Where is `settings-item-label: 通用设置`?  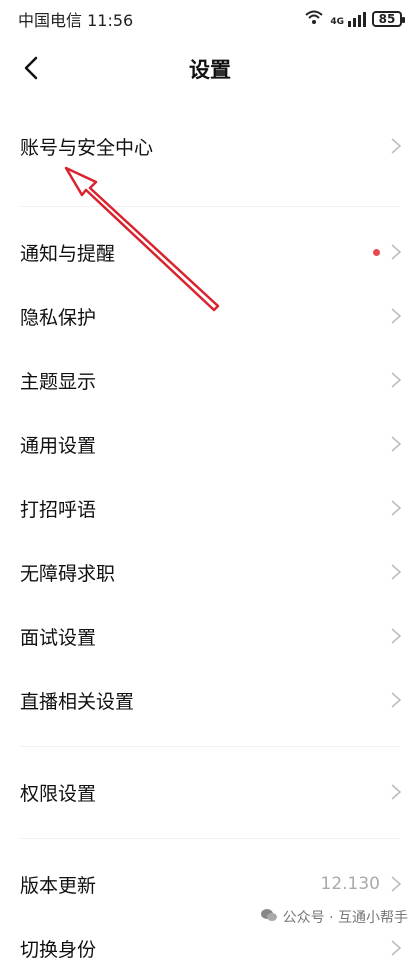 settings-item-label: 通用设置 is located at coordinates (58, 445).